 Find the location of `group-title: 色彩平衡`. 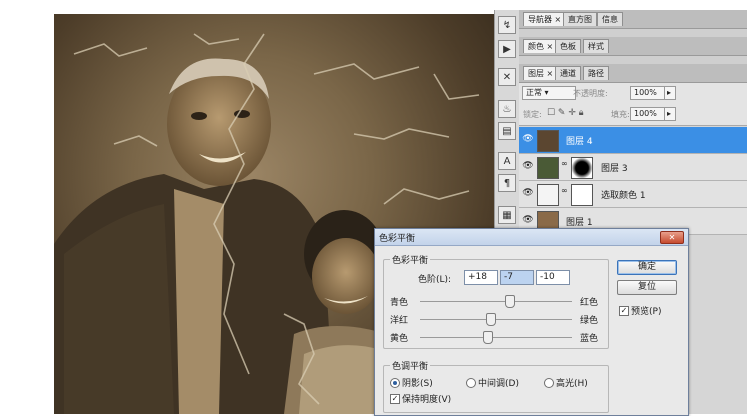

group-title: 色彩平衡 is located at coordinates (410, 259).